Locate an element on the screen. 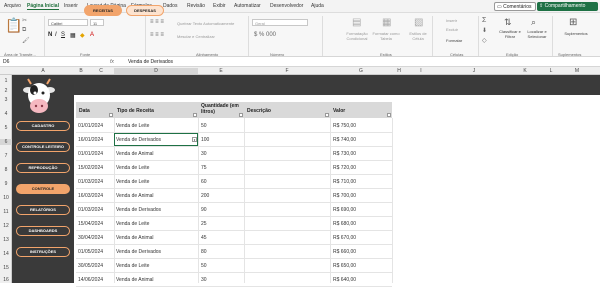 The image size is (600, 287). row-header: 4 is located at coordinates (6, 114).